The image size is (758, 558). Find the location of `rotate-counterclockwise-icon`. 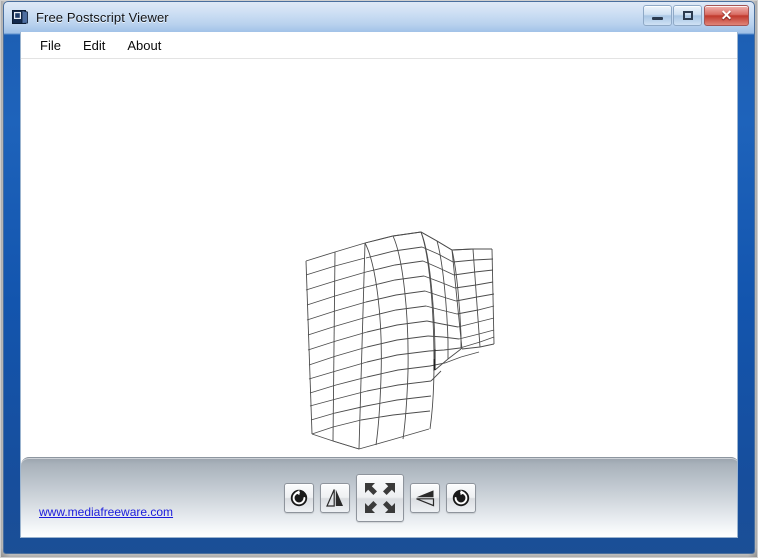

rotate-counterclockwise-icon is located at coordinates (299, 498).